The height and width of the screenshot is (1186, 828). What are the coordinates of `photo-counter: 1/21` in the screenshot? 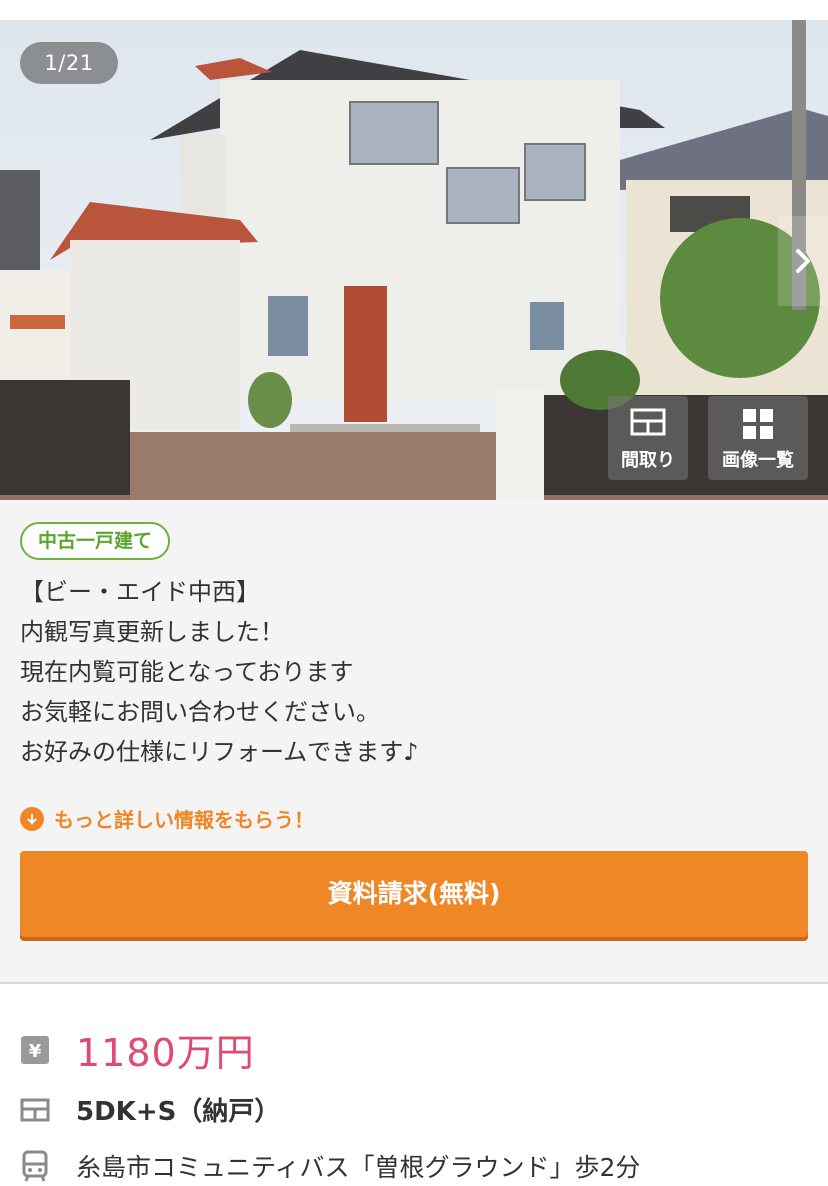 It's located at (69, 63).